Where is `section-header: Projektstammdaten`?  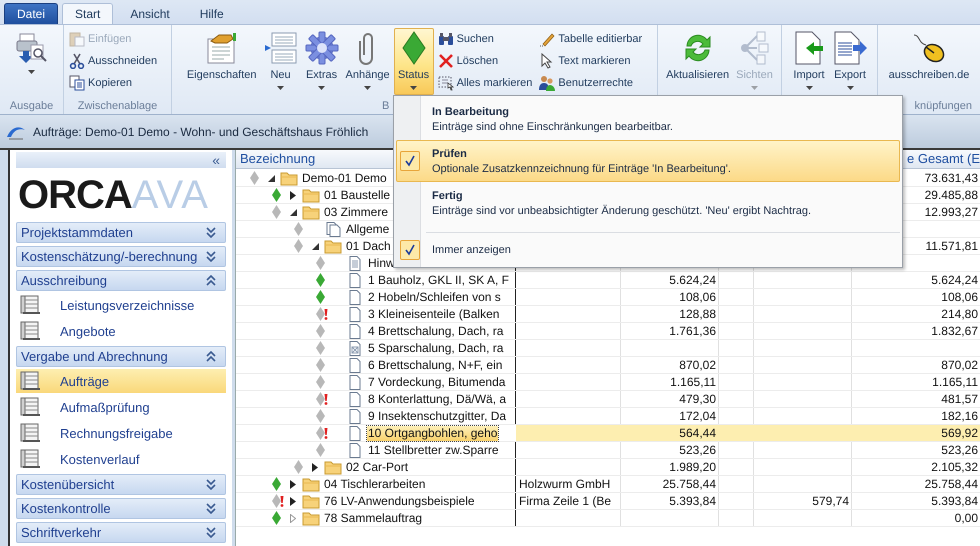 section-header: Projektstammdaten is located at coordinates (121, 232).